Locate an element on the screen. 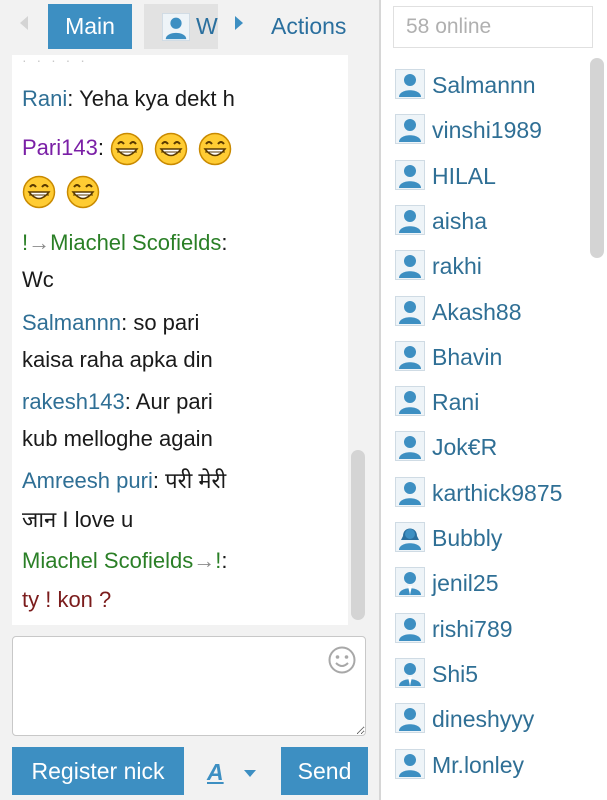 The height and width of the screenshot is (800, 607). user-name: karthick9875 is located at coordinates (497, 492).